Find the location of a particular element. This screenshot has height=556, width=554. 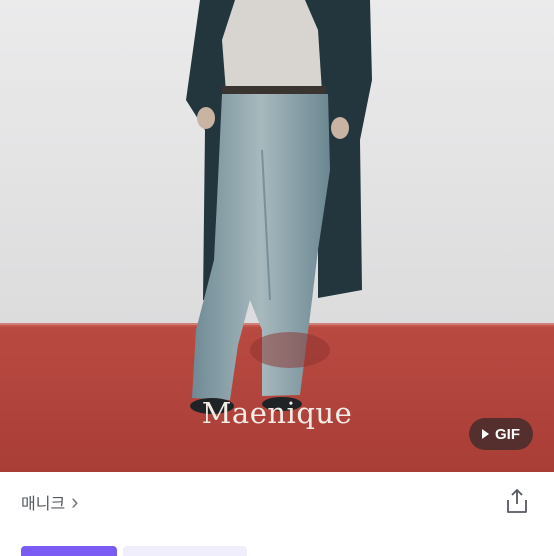

gif-badge-button: GIF is located at coordinates (501, 434).